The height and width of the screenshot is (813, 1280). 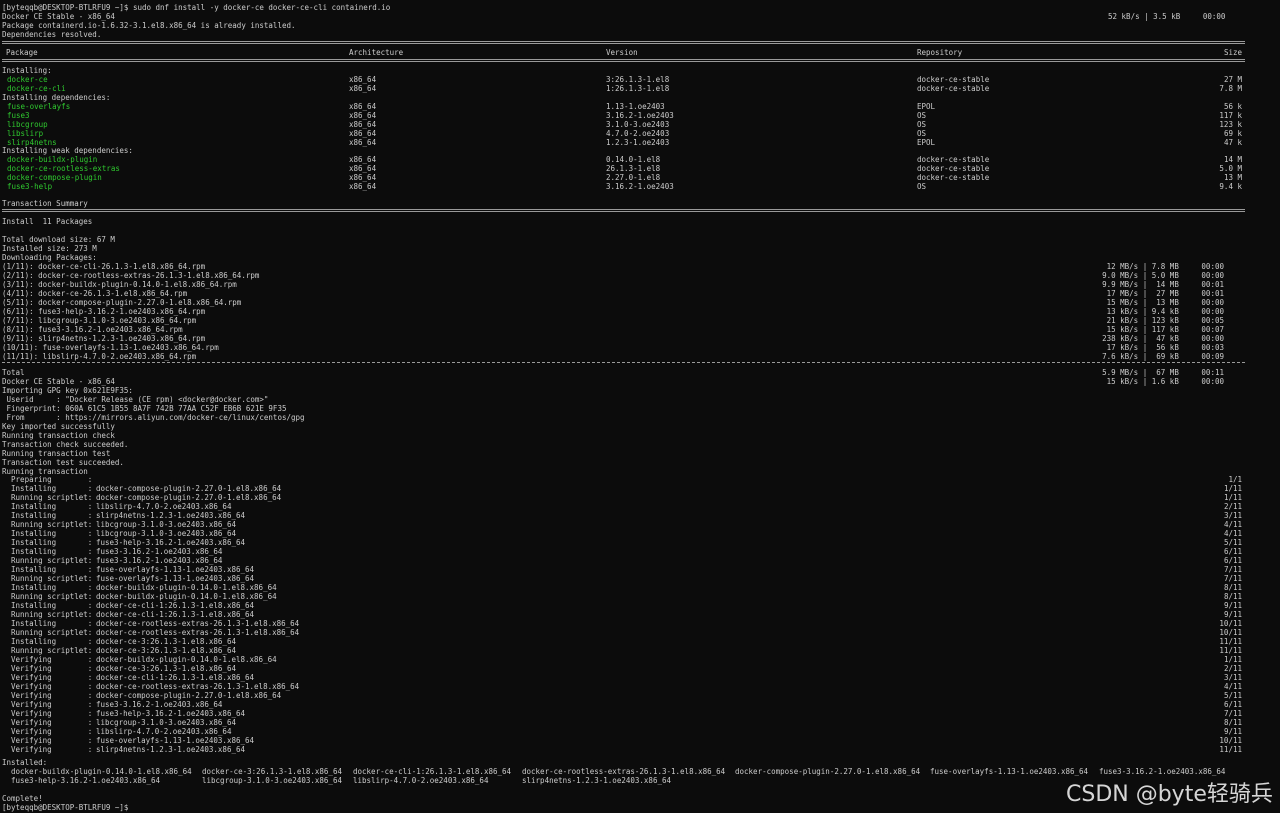 What do you see at coordinates (638, 88) in the screenshot?
I see `package-version: 1:26.1.3-1.el8` at bounding box center [638, 88].